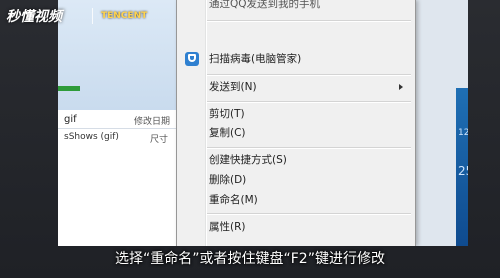 The width and height of the screenshot is (500, 278). What do you see at coordinates (124, 16) in the screenshot?
I see `watermark-badge: TENCENT` at bounding box center [124, 16].